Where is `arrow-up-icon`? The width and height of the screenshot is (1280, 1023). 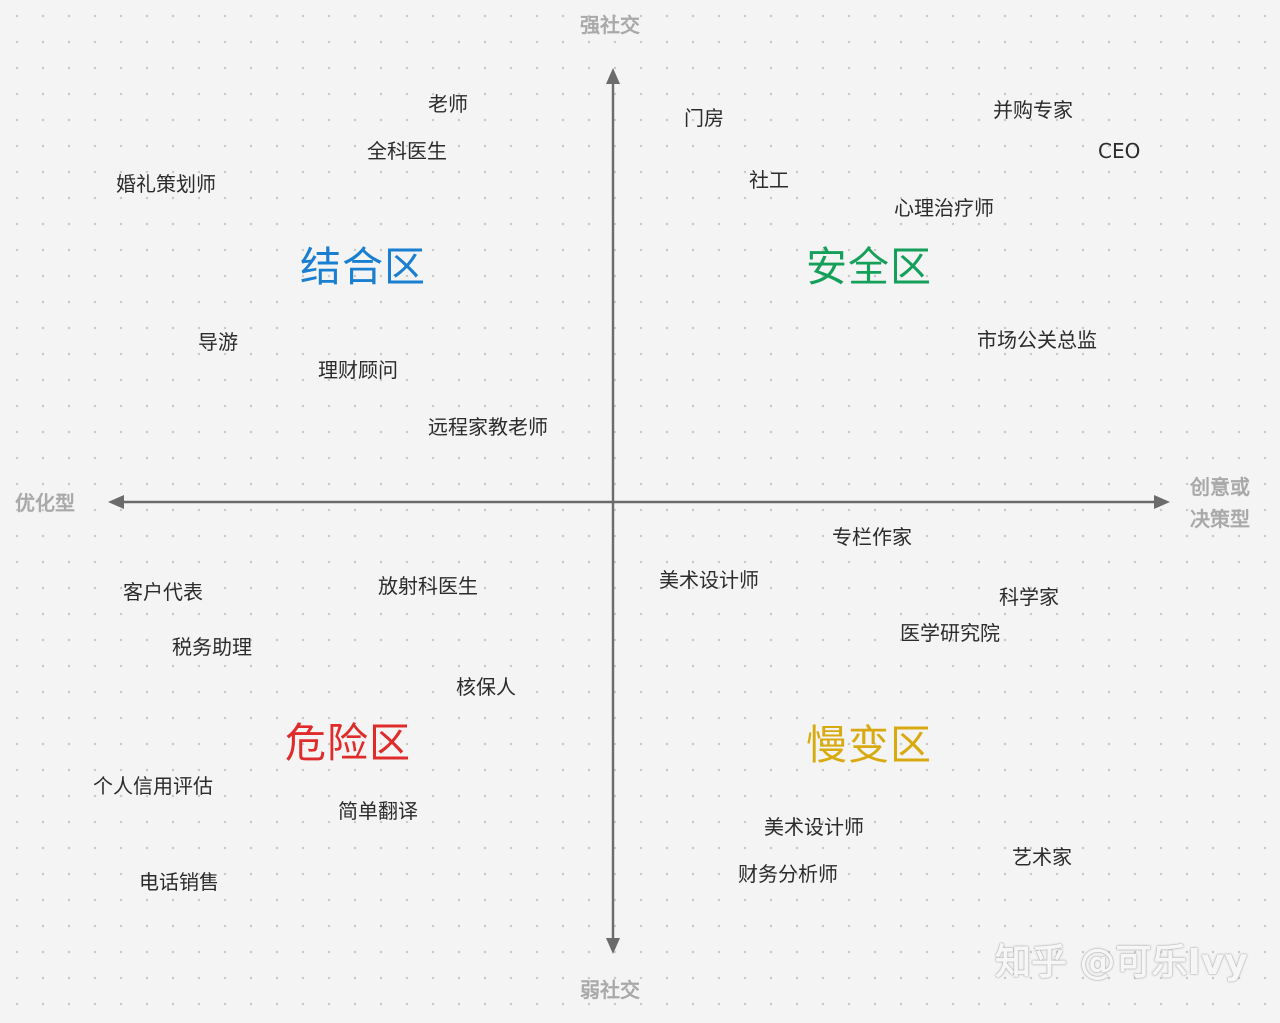
arrow-up-icon is located at coordinates (613, 76).